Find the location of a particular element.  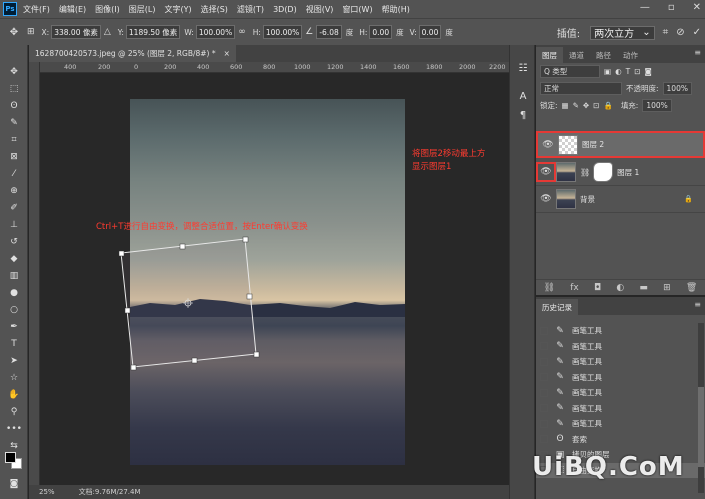

gradient-tool-icon: ▥ is located at coordinates (14, 276).